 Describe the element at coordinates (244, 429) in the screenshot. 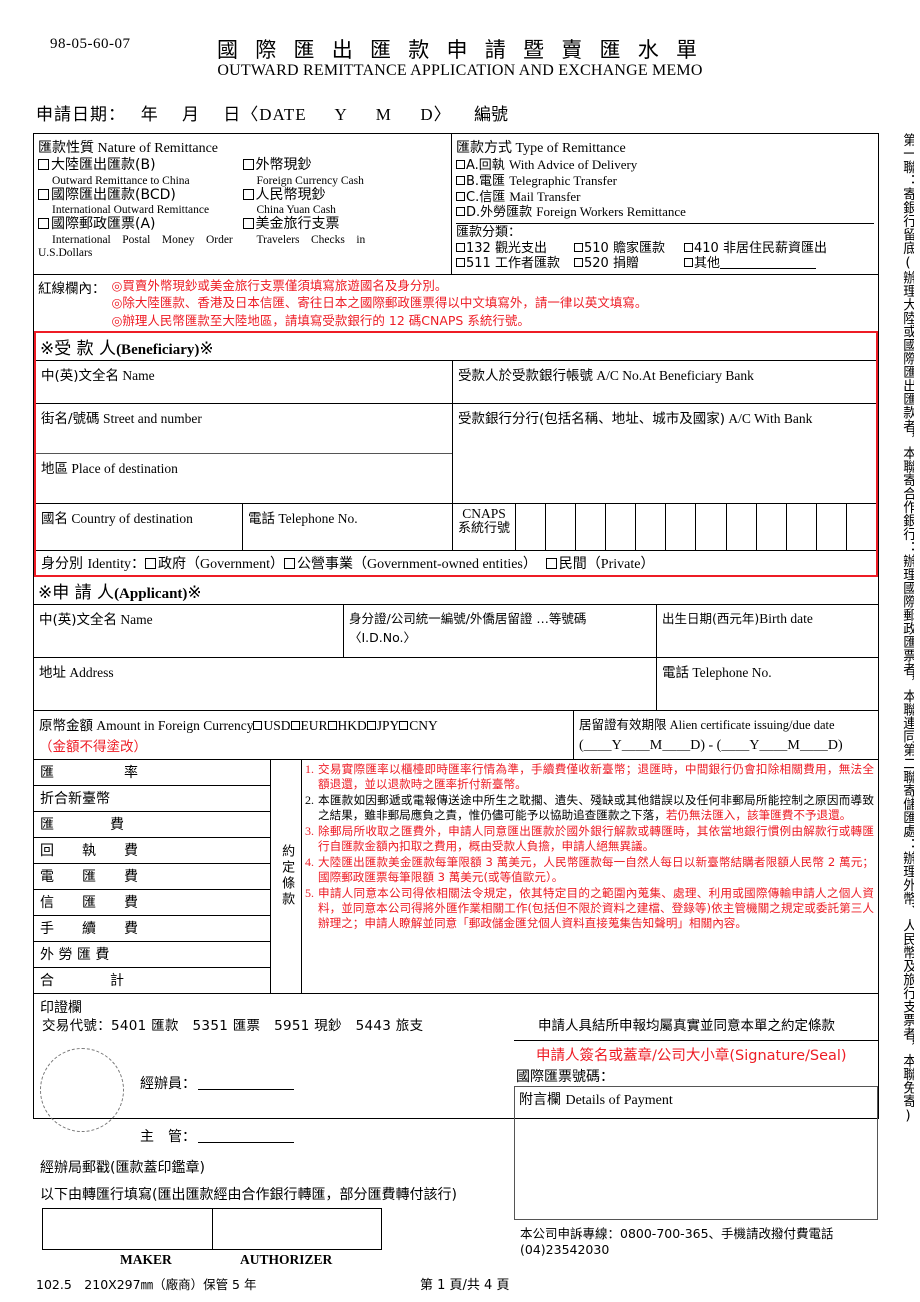

I see `beneficiary-street-field: 街名/號碼 Street and number` at that location.